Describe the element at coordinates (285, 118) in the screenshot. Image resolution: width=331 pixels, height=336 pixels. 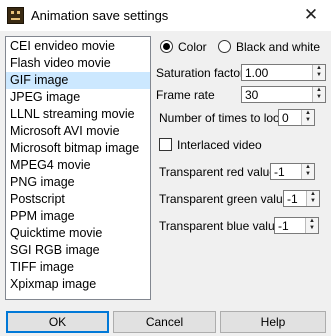
I see `loop-count-value: 0` at that location.